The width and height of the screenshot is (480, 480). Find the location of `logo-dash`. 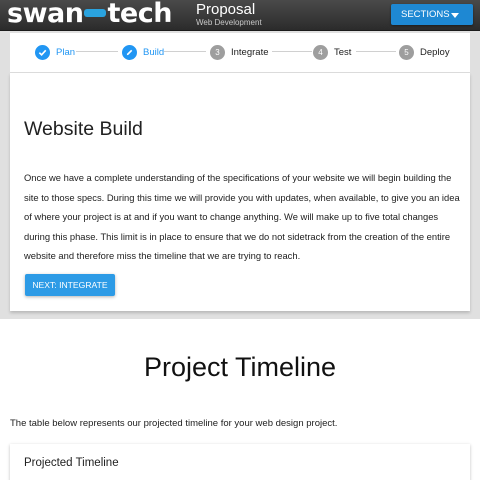

logo-dash is located at coordinates (95, 13).